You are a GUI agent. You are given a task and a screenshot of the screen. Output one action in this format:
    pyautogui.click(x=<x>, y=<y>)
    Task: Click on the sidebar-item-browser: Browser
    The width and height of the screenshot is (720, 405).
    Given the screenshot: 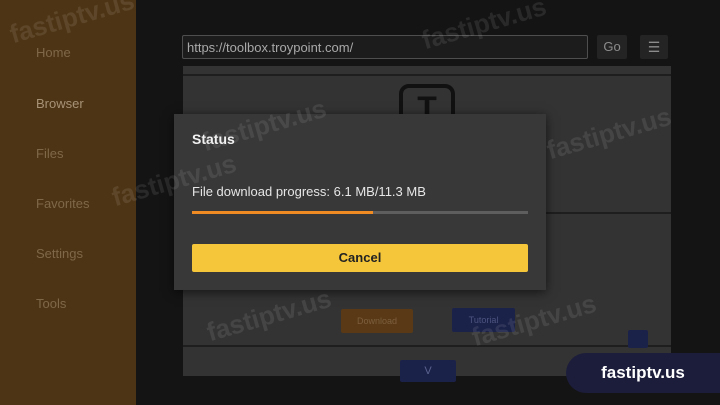 What is the action you would take?
    pyautogui.click(x=60, y=103)
    